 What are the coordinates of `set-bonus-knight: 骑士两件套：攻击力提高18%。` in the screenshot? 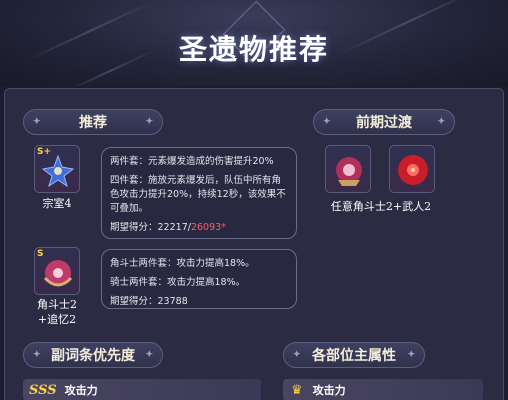 It's located at (178, 282).